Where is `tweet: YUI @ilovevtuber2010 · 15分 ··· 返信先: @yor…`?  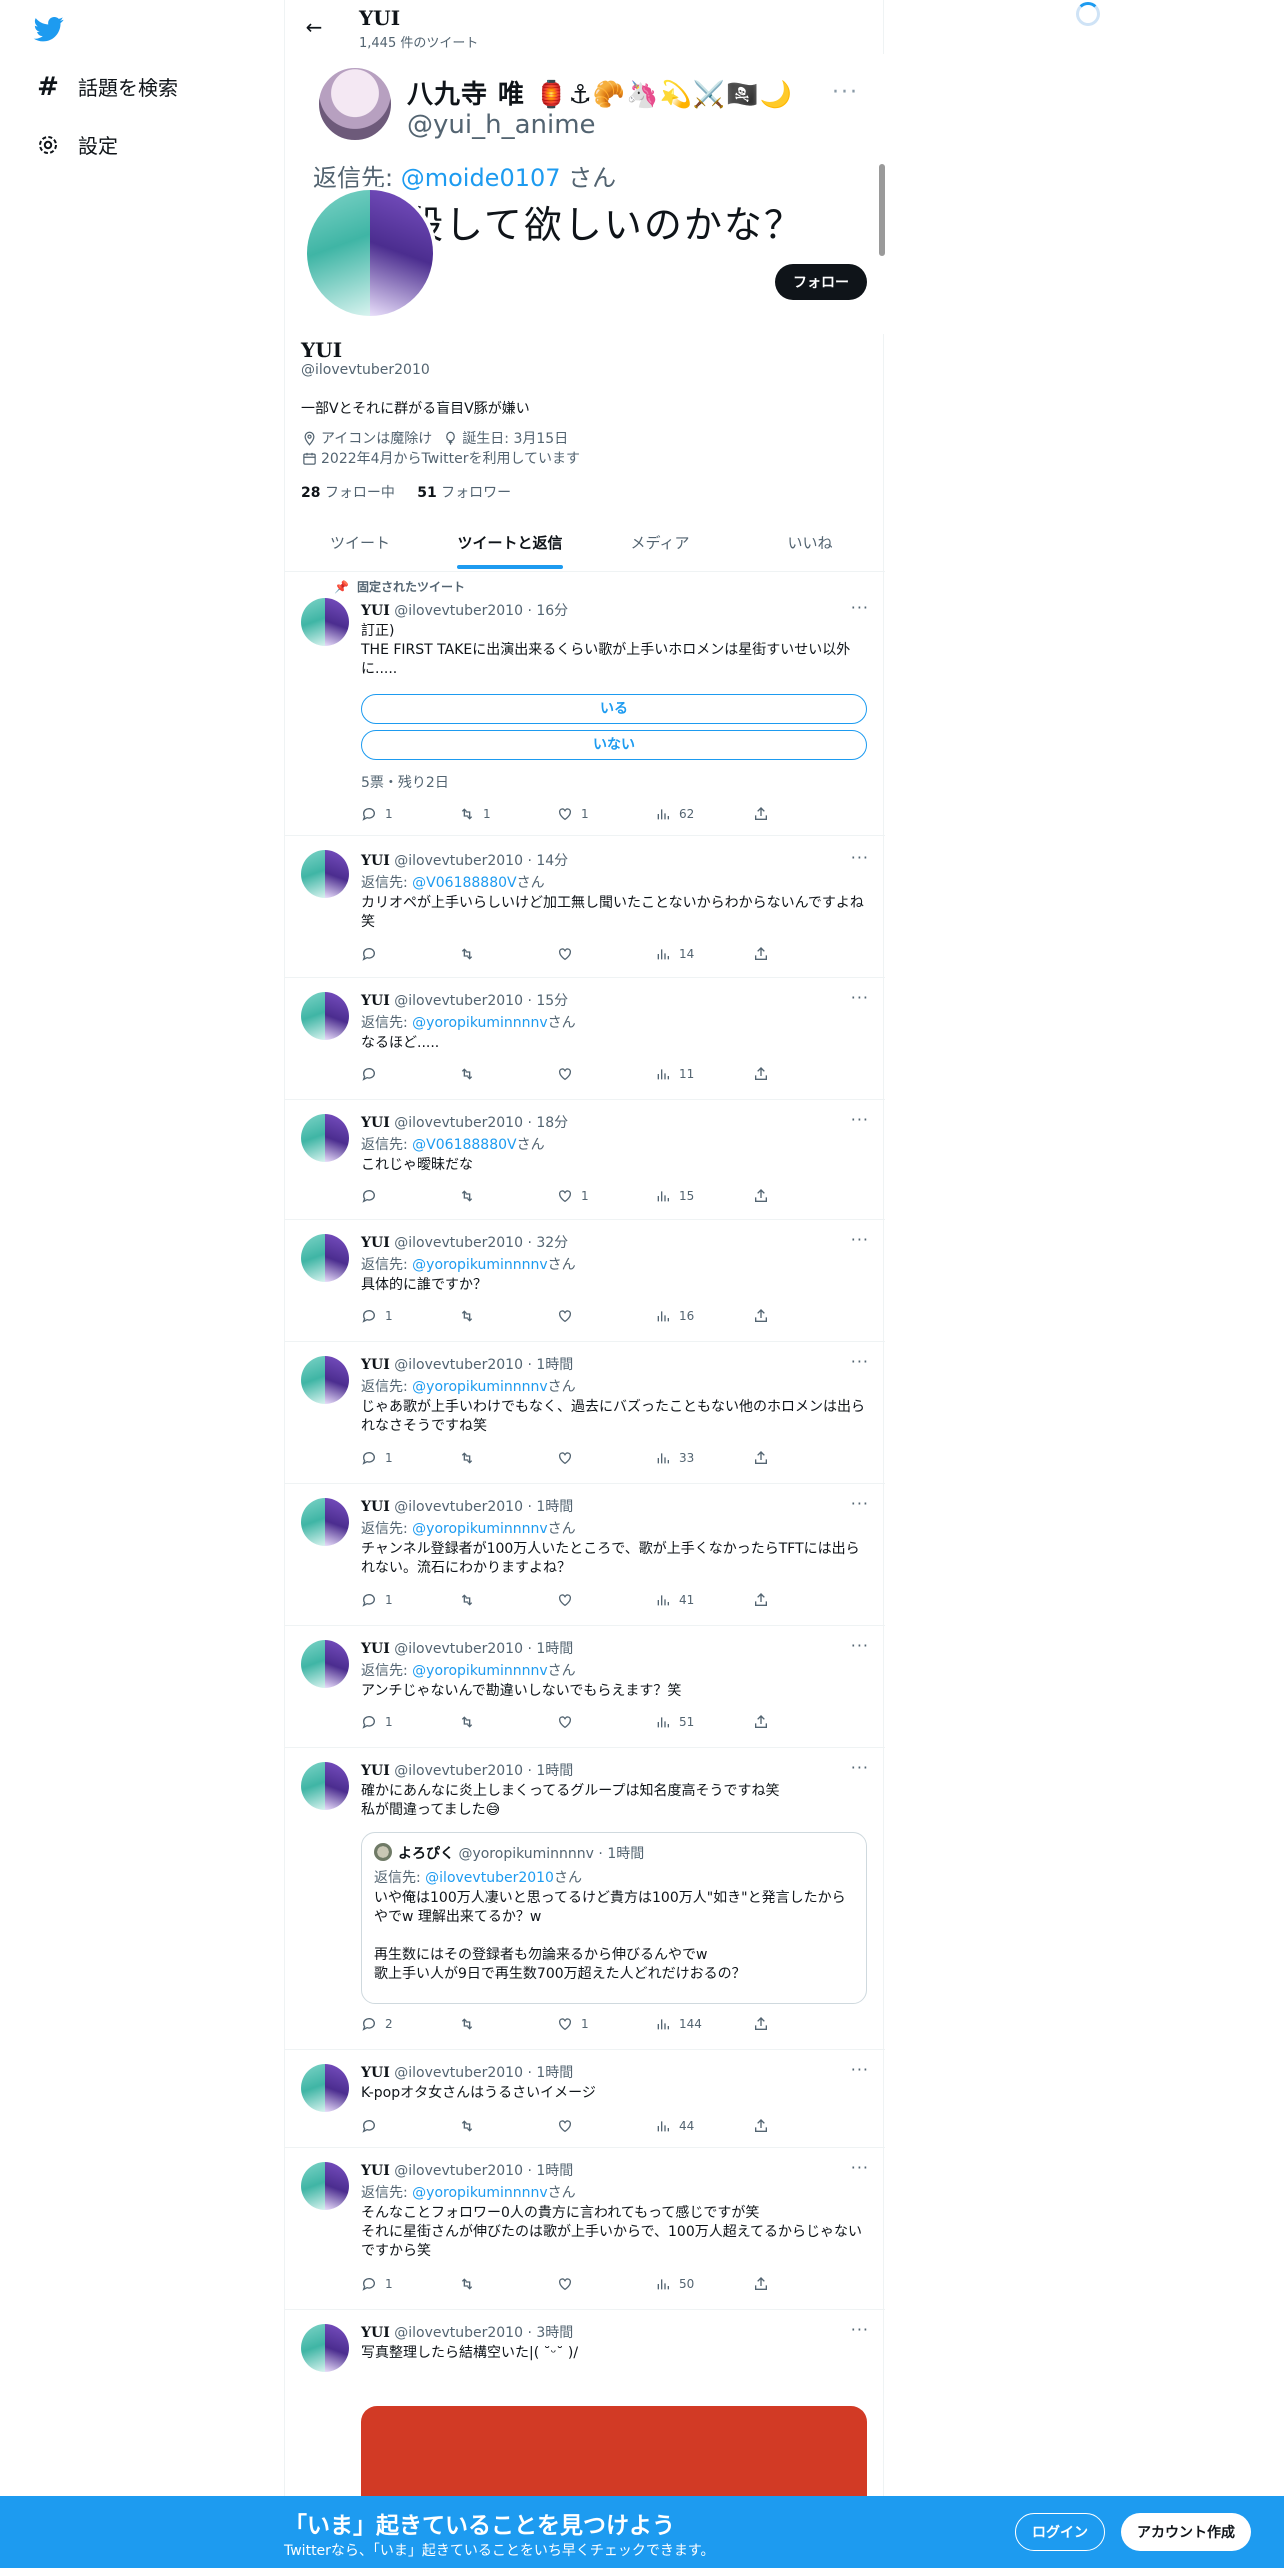
tweet: YUI @ilovevtuber2010 · 15分 ··· 返信先: @yor… is located at coordinates (585, 1039).